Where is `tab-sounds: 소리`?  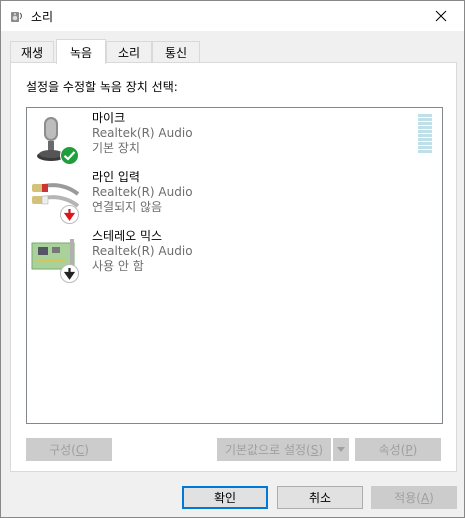 tab-sounds: 소리 is located at coordinates (129, 52).